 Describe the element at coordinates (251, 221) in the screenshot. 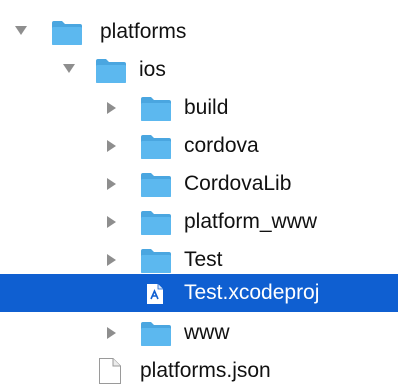

I see `tree-item-label: platform_www` at that location.